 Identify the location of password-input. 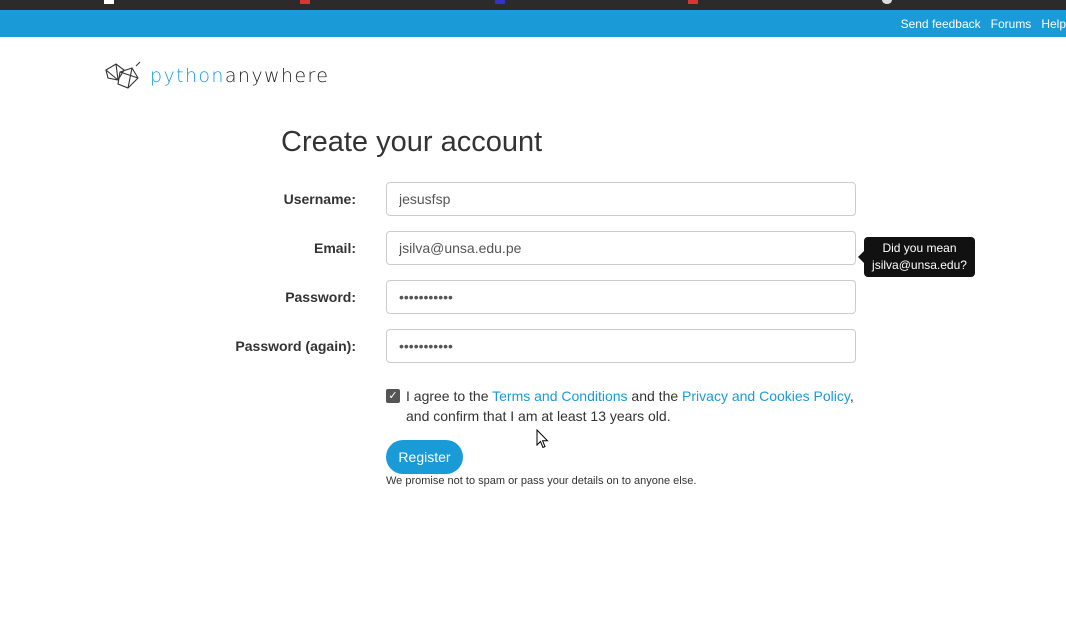
(621, 297).